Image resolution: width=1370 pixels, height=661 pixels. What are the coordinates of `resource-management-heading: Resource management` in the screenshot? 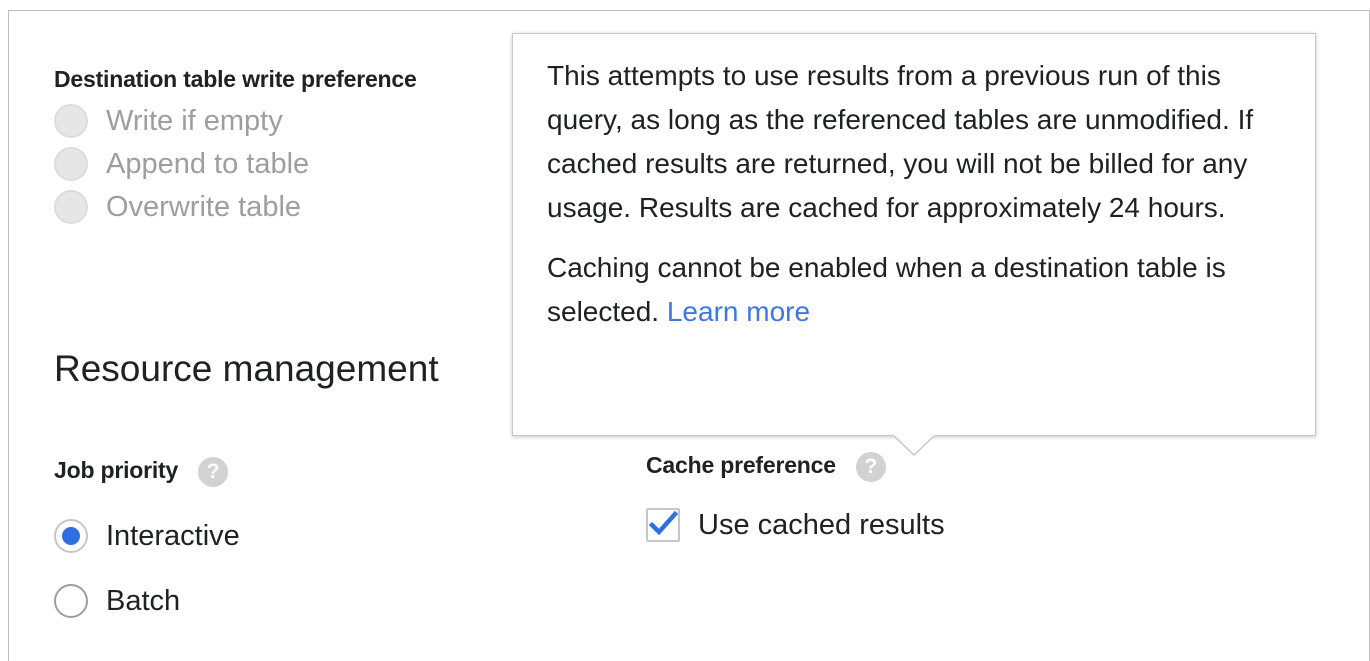 It's located at (246, 368).